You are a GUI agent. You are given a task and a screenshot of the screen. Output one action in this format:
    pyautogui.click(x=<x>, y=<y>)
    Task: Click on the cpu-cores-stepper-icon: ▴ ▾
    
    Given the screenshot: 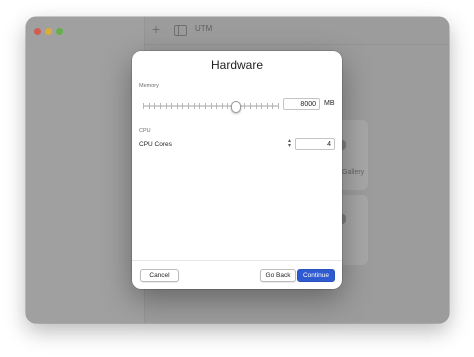 What is the action you would take?
    pyautogui.click(x=289, y=144)
    